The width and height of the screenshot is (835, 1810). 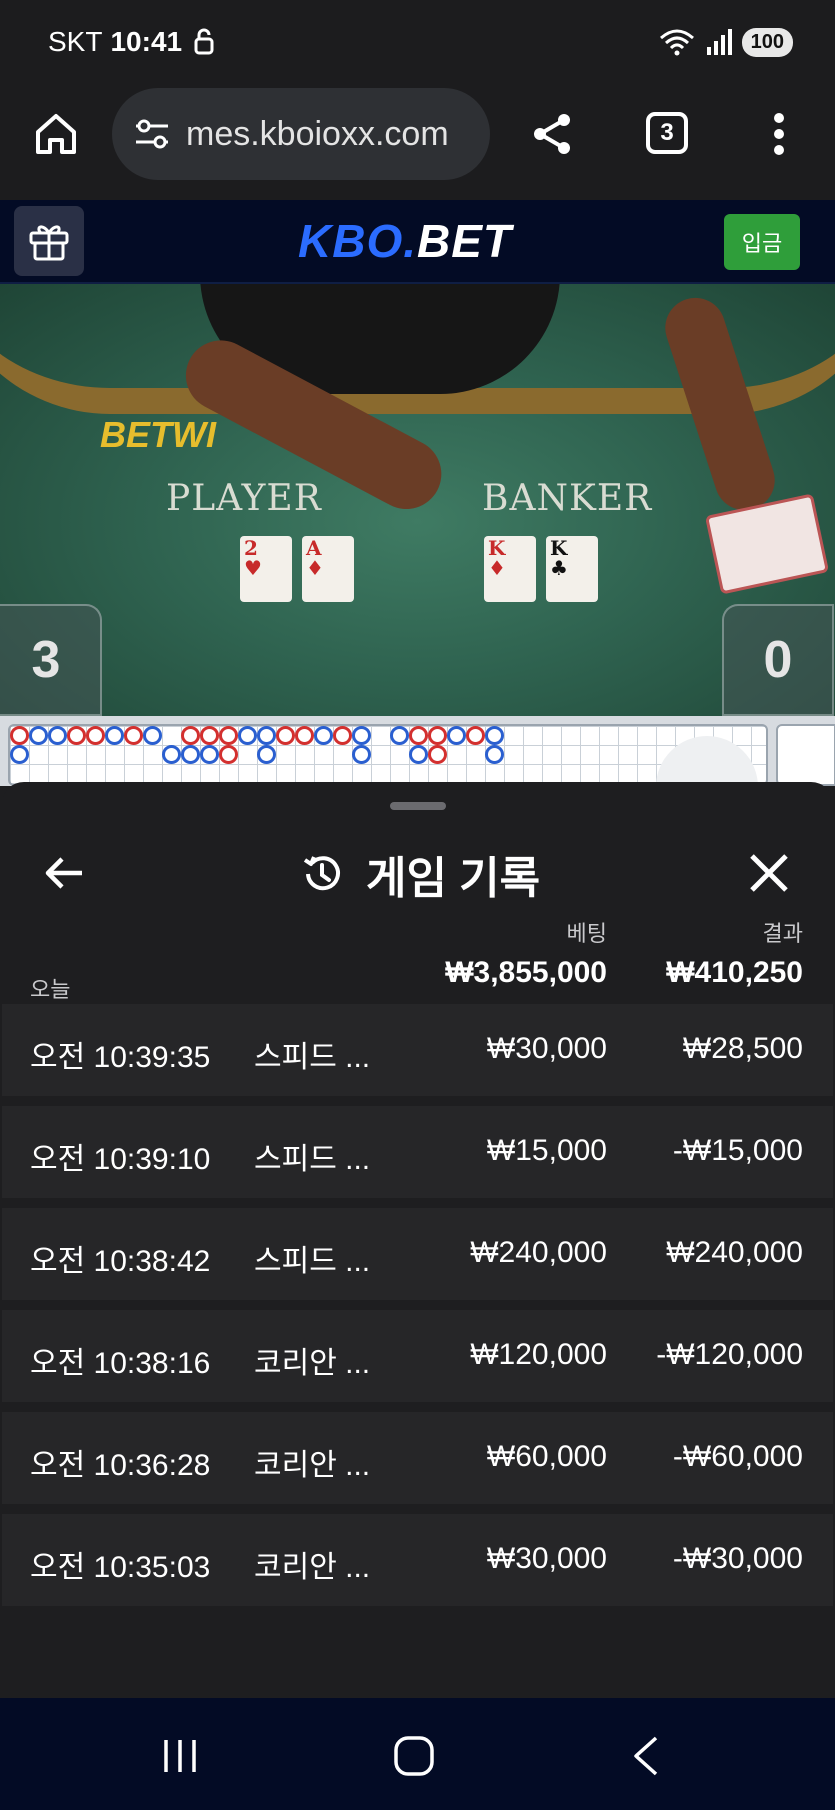 What do you see at coordinates (120, 1261) in the screenshot?
I see `row-time: 오전 10:38:42` at bounding box center [120, 1261].